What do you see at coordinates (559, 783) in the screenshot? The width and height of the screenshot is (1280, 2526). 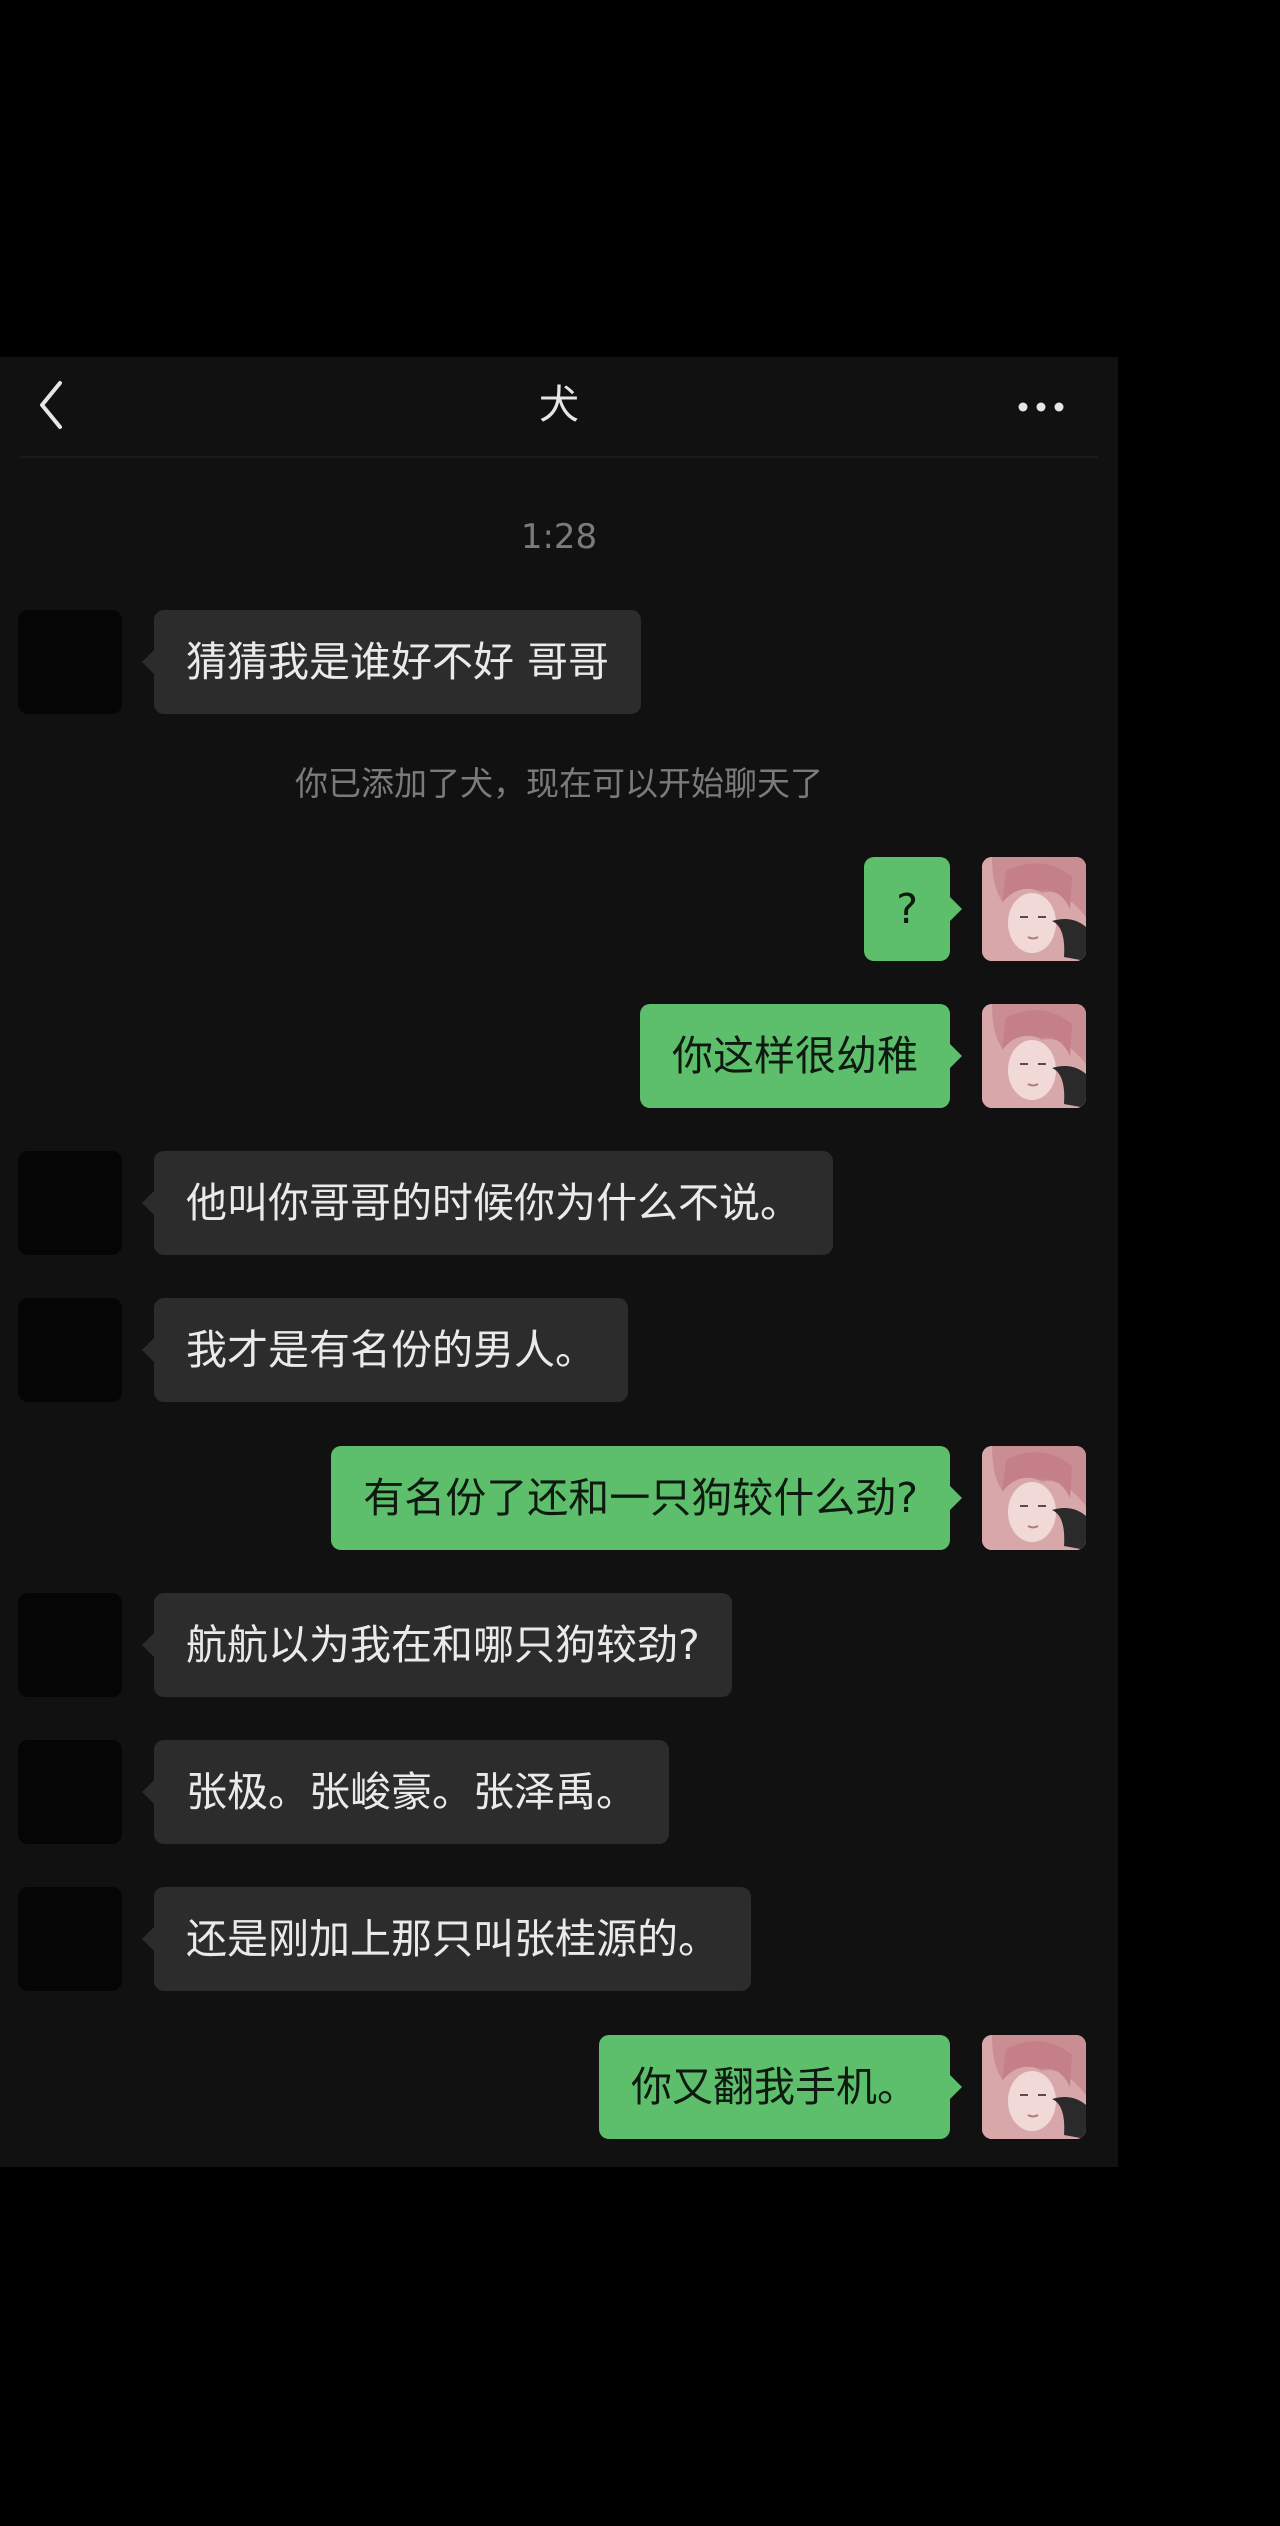 I see `system-notice: 你已添加了犬，现在可以开始聊天了` at bounding box center [559, 783].